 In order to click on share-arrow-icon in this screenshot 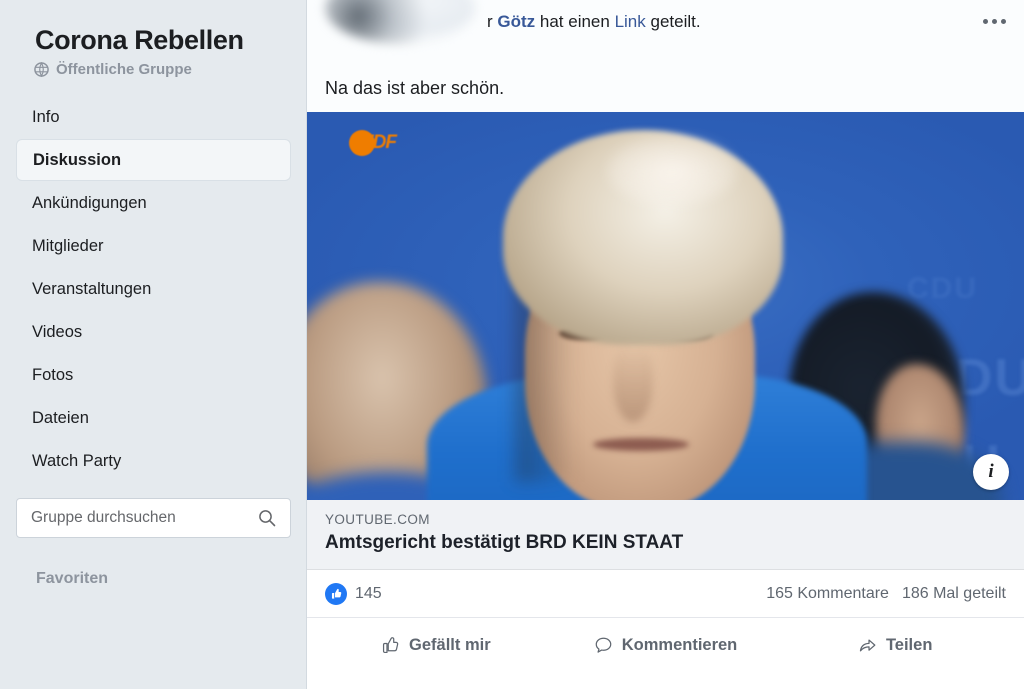, I will do `click(867, 645)`.